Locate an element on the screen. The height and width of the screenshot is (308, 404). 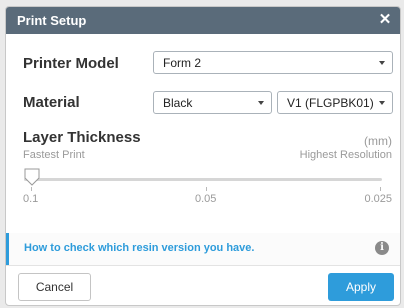
material-value: Black is located at coordinates (178, 103).